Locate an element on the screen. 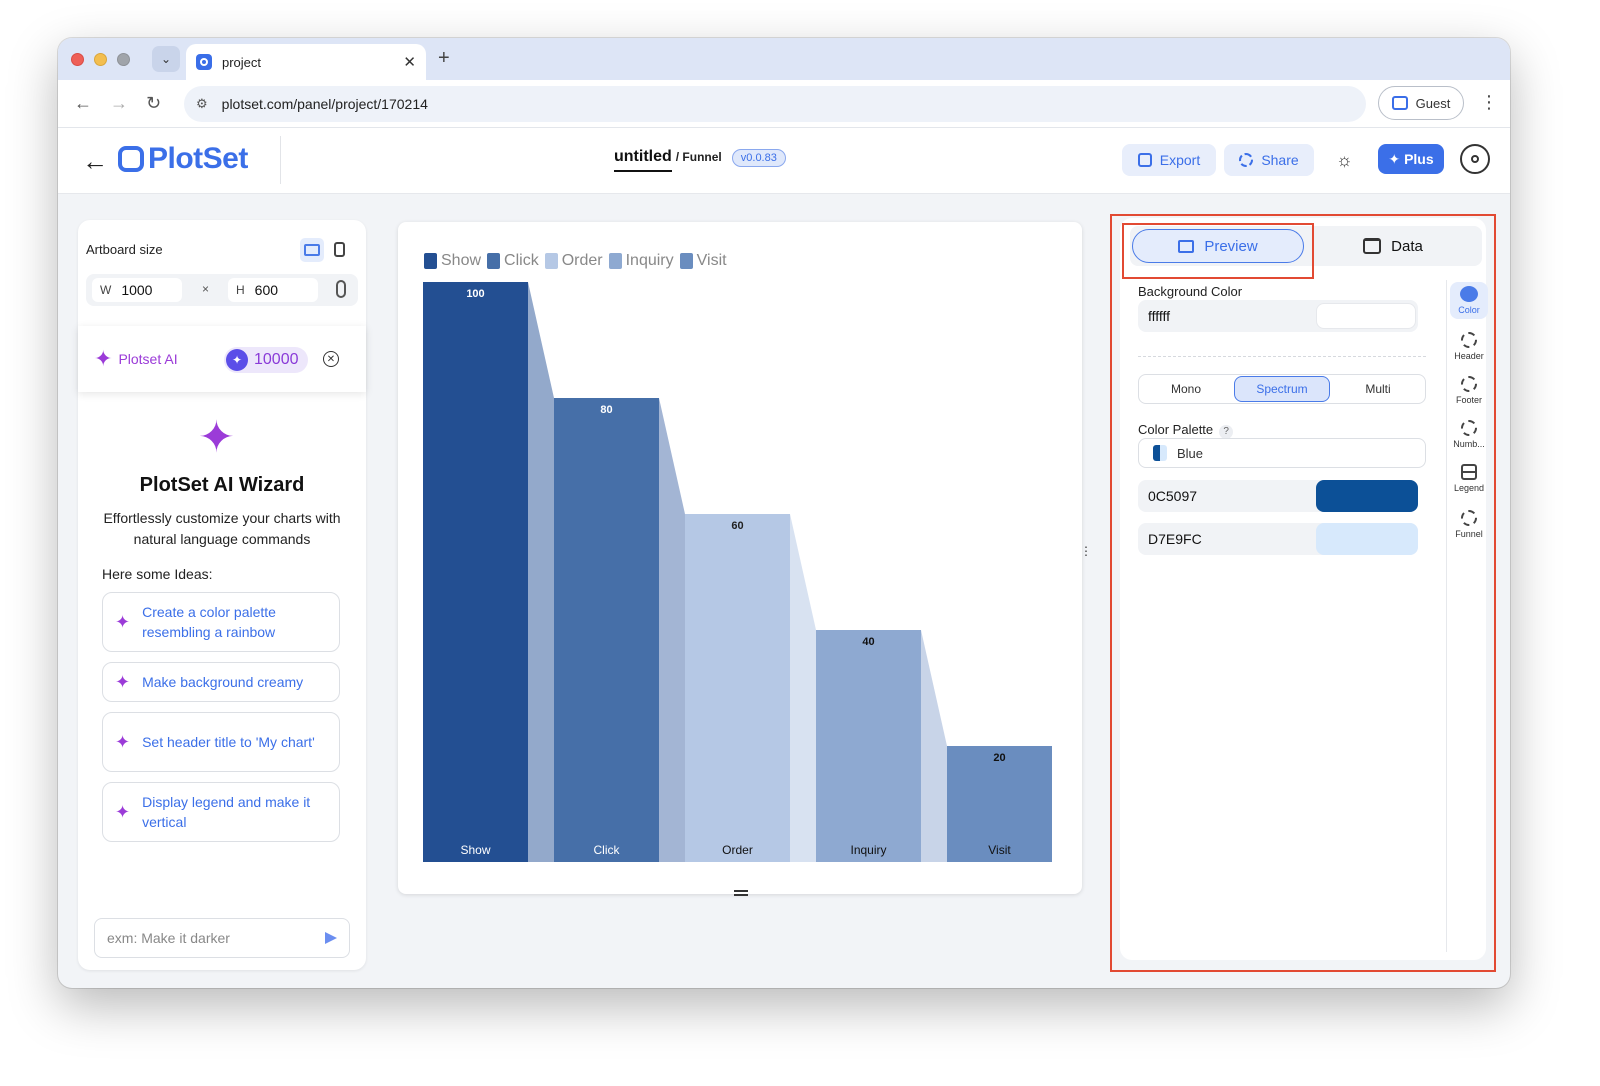 The height and width of the screenshot is (1086, 1600). browser-menu-icon: ⋮ is located at coordinates (1489, 102).